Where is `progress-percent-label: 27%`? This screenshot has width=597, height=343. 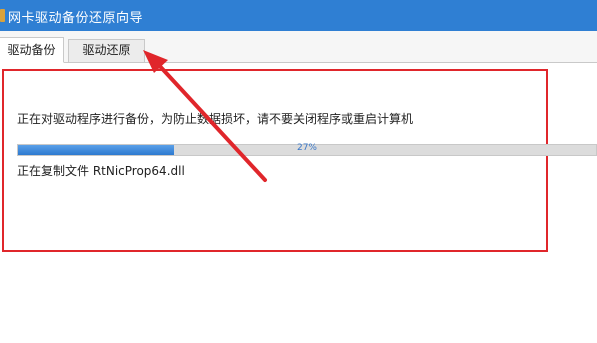 progress-percent-label: 27% is located at coordinates (306, 148).